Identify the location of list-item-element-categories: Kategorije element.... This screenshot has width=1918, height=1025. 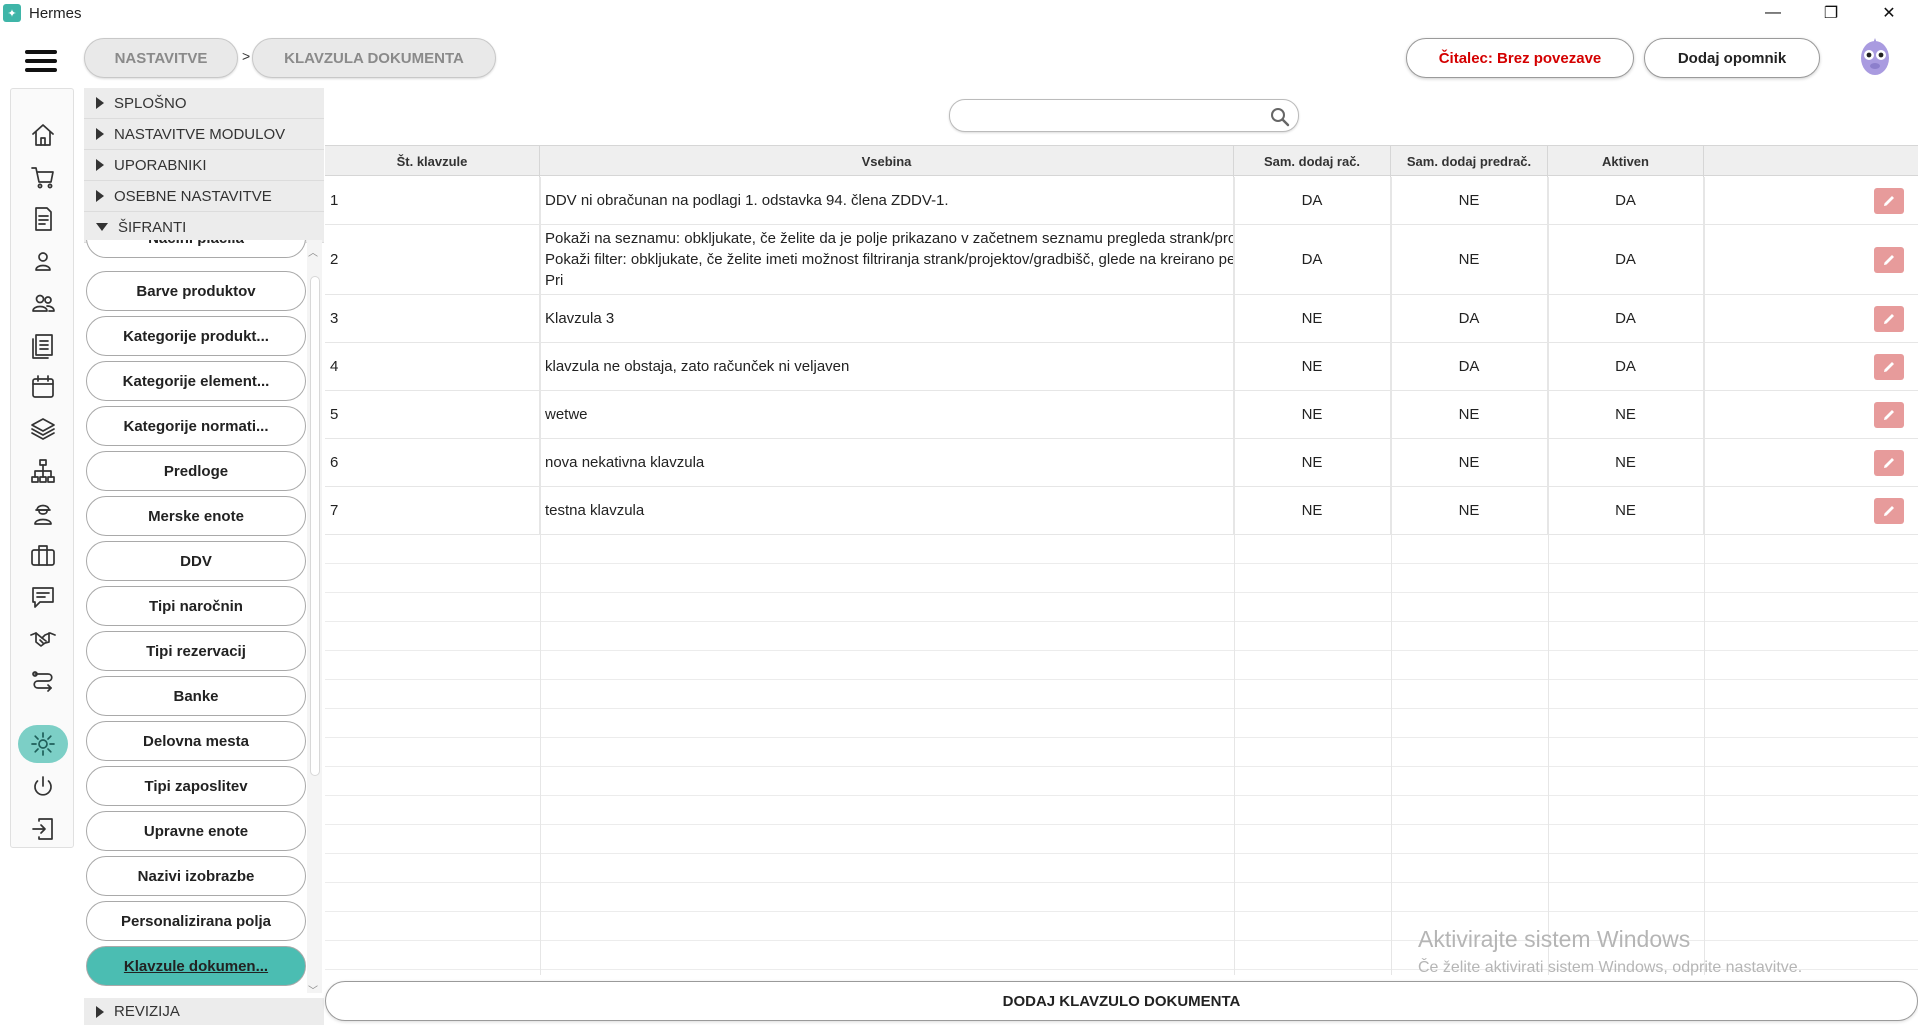
(196, 381).